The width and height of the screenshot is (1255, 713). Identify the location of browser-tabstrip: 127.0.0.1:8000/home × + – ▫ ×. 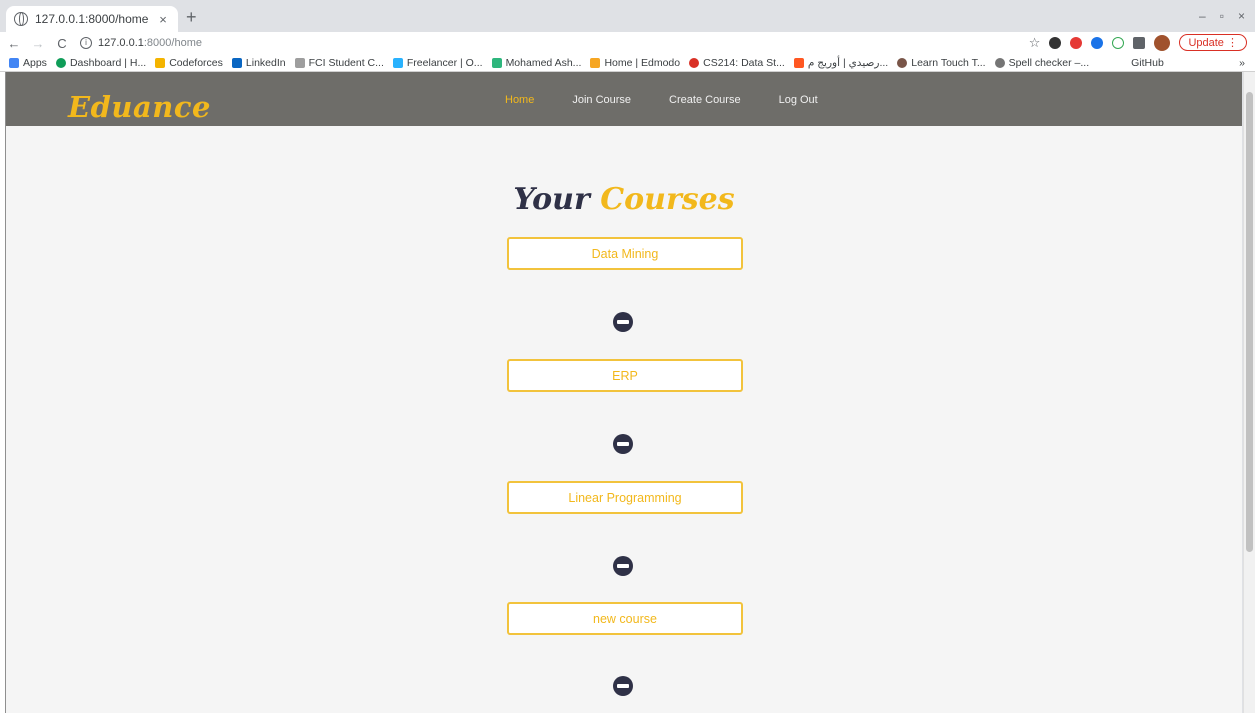
(627, 16).